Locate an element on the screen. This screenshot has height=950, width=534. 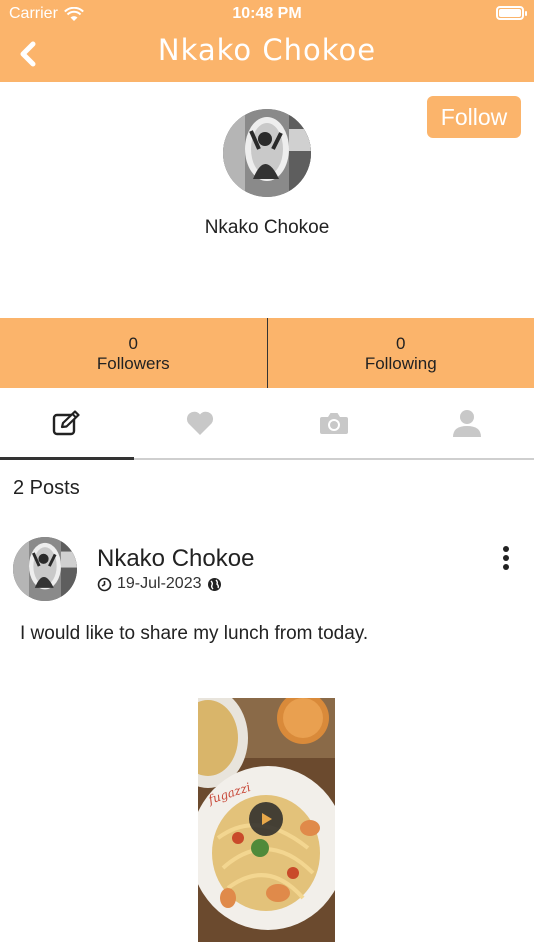
battery-icon is located at coordinates (511, 13).